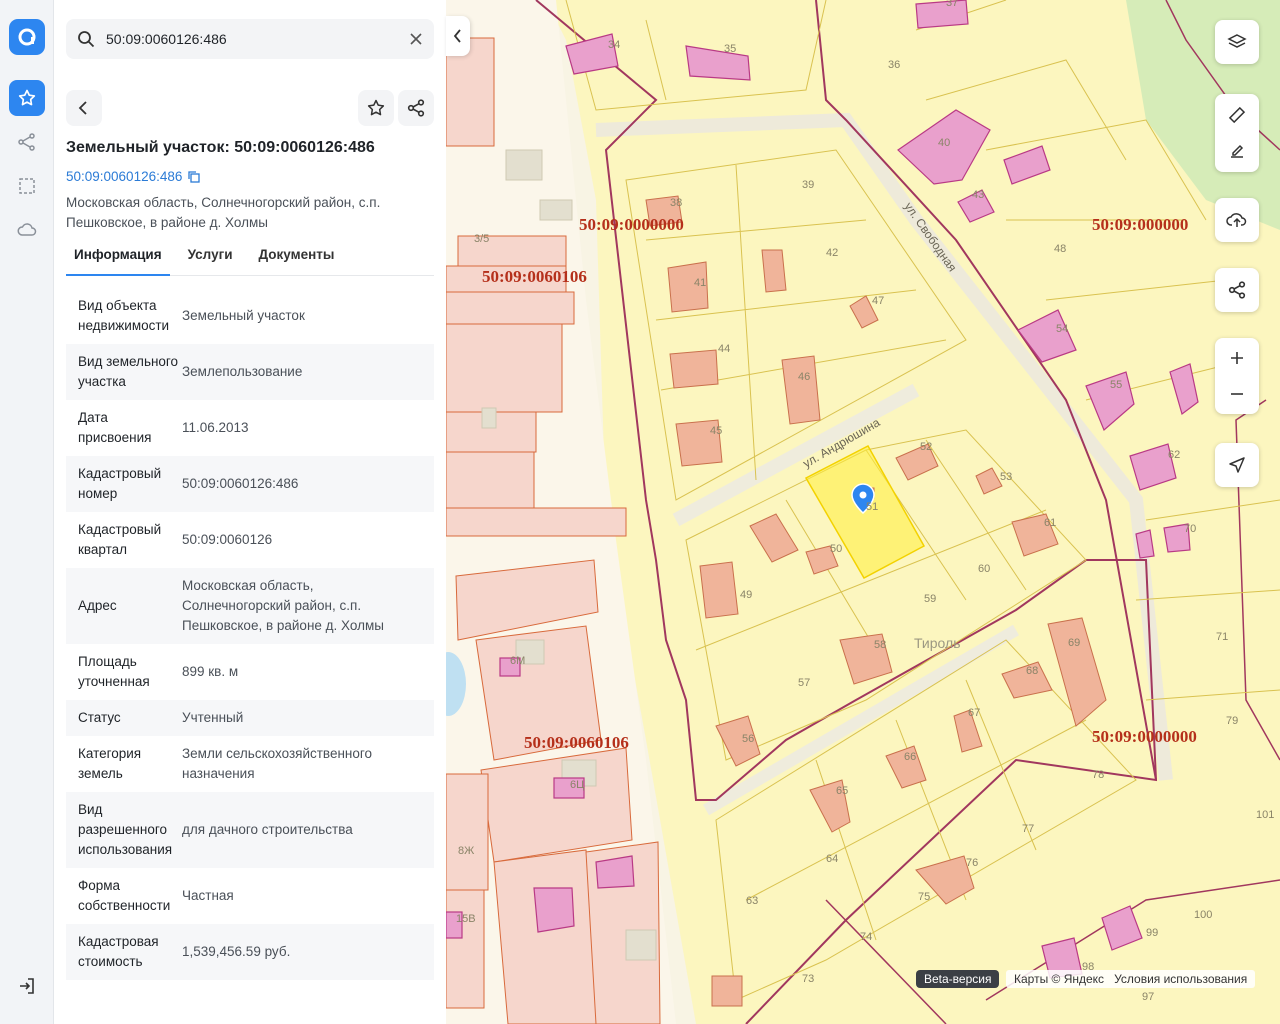 The height and width of the screenshot is (1024, 1280). What do you see at coordinates (277, 763) in the screenshot?
I see `property-value: Земли сельскохозяйственного назначения` at bounding box center [277, 763].